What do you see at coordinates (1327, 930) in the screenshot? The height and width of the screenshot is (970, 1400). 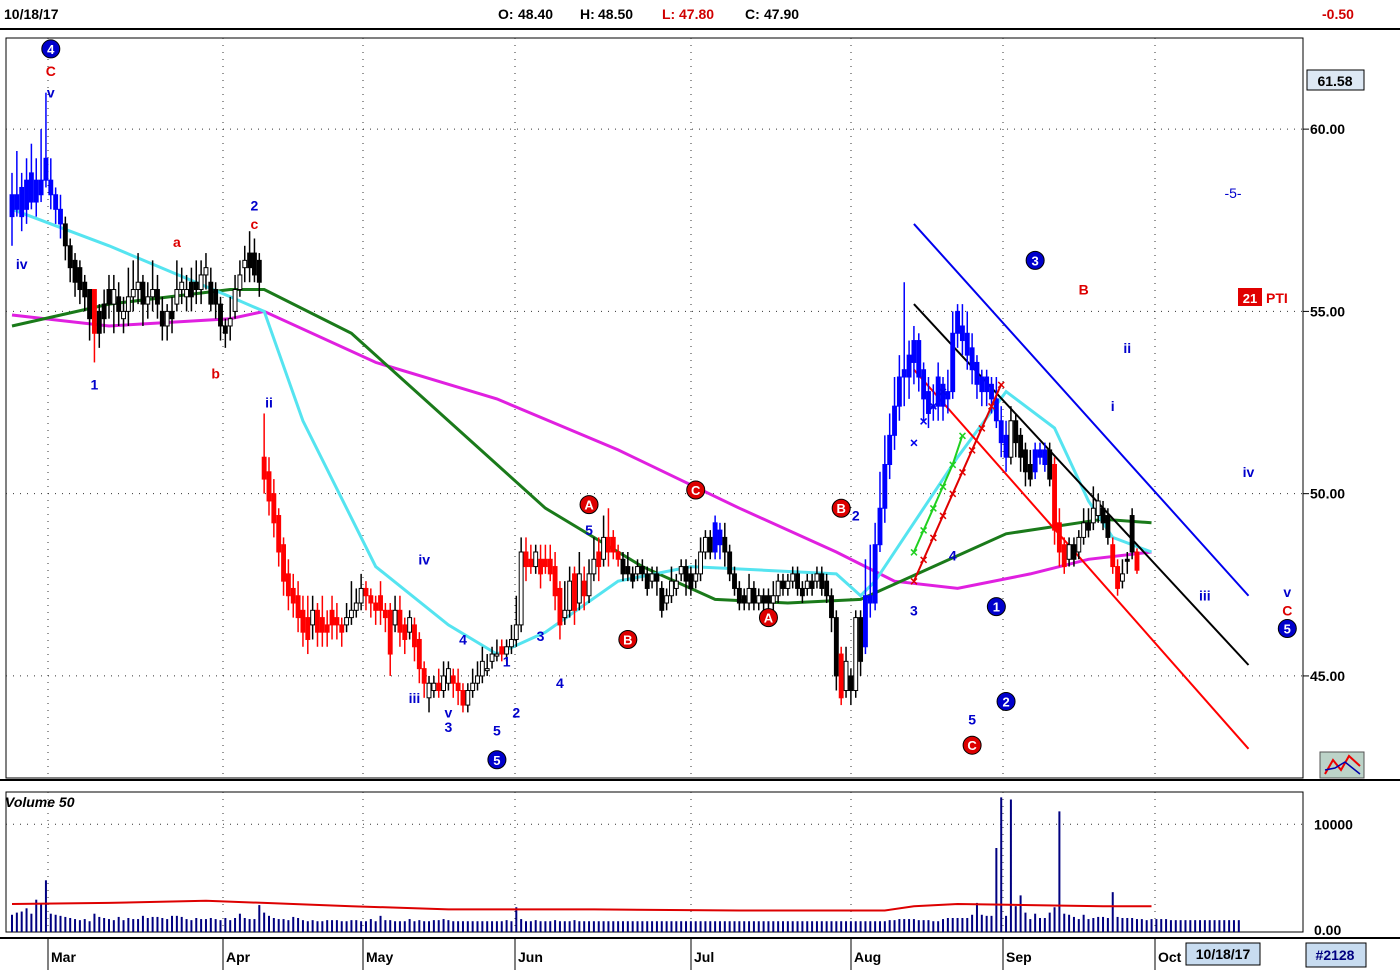 I see `volume-tick-label: 0.00` at bounding box center [1327, 930].